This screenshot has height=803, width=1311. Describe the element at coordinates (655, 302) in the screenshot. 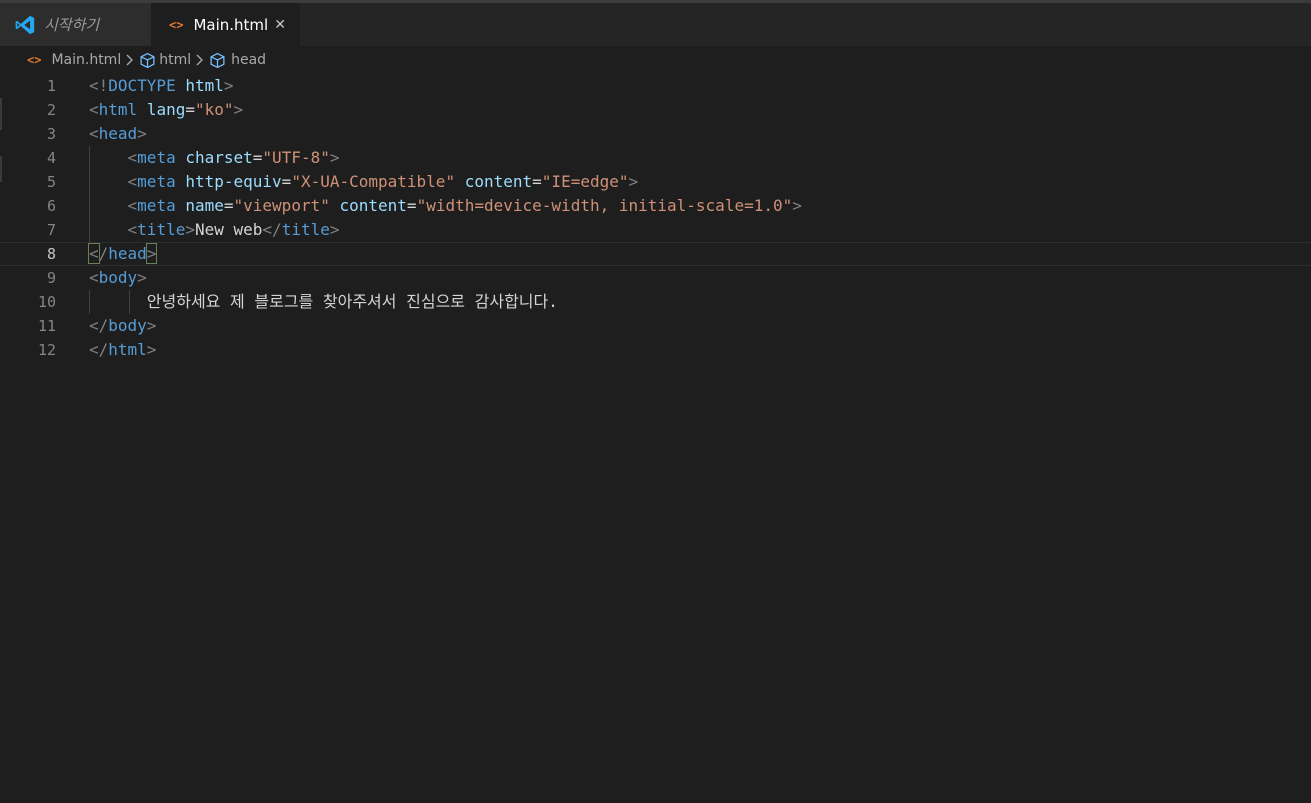

I see `code-line: 10 안녕하세요 제 블로그를 찾아주셔서 진심으로 감사합니다.` at that location.